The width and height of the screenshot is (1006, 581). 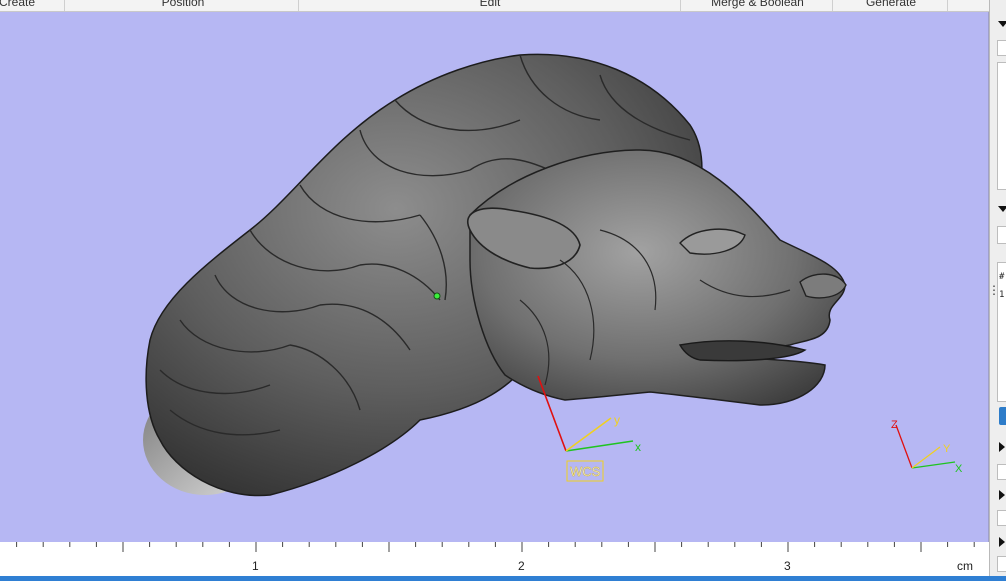 What do you see at coordinates (490, 5) in the screenshot?
I see `menu-edit: Edit` at bounding box center [490, 5].